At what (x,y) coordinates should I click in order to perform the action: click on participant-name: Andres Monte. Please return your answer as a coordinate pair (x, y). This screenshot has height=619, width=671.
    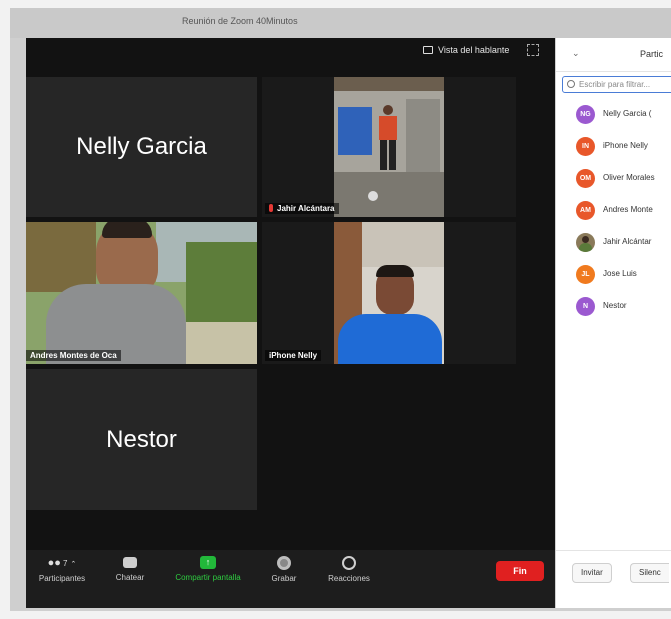
    Looking at the image, I should click on (628, 209).